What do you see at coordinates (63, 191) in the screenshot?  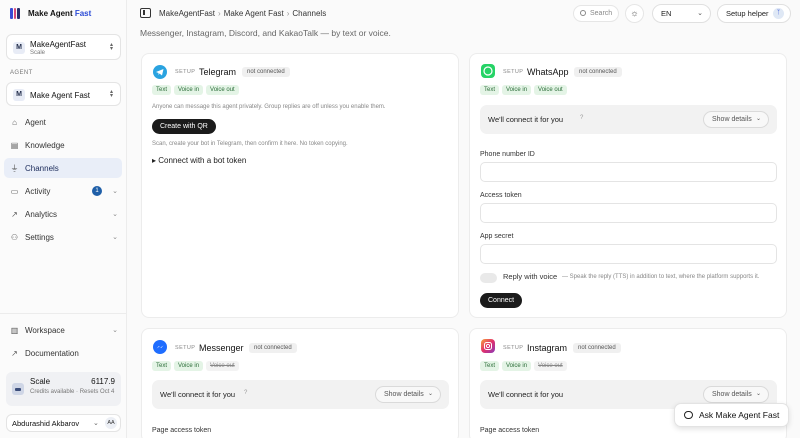 I see `sidebar-item-activity: ▭ Activity 1 ⌄` at bounding box center [63, 191].